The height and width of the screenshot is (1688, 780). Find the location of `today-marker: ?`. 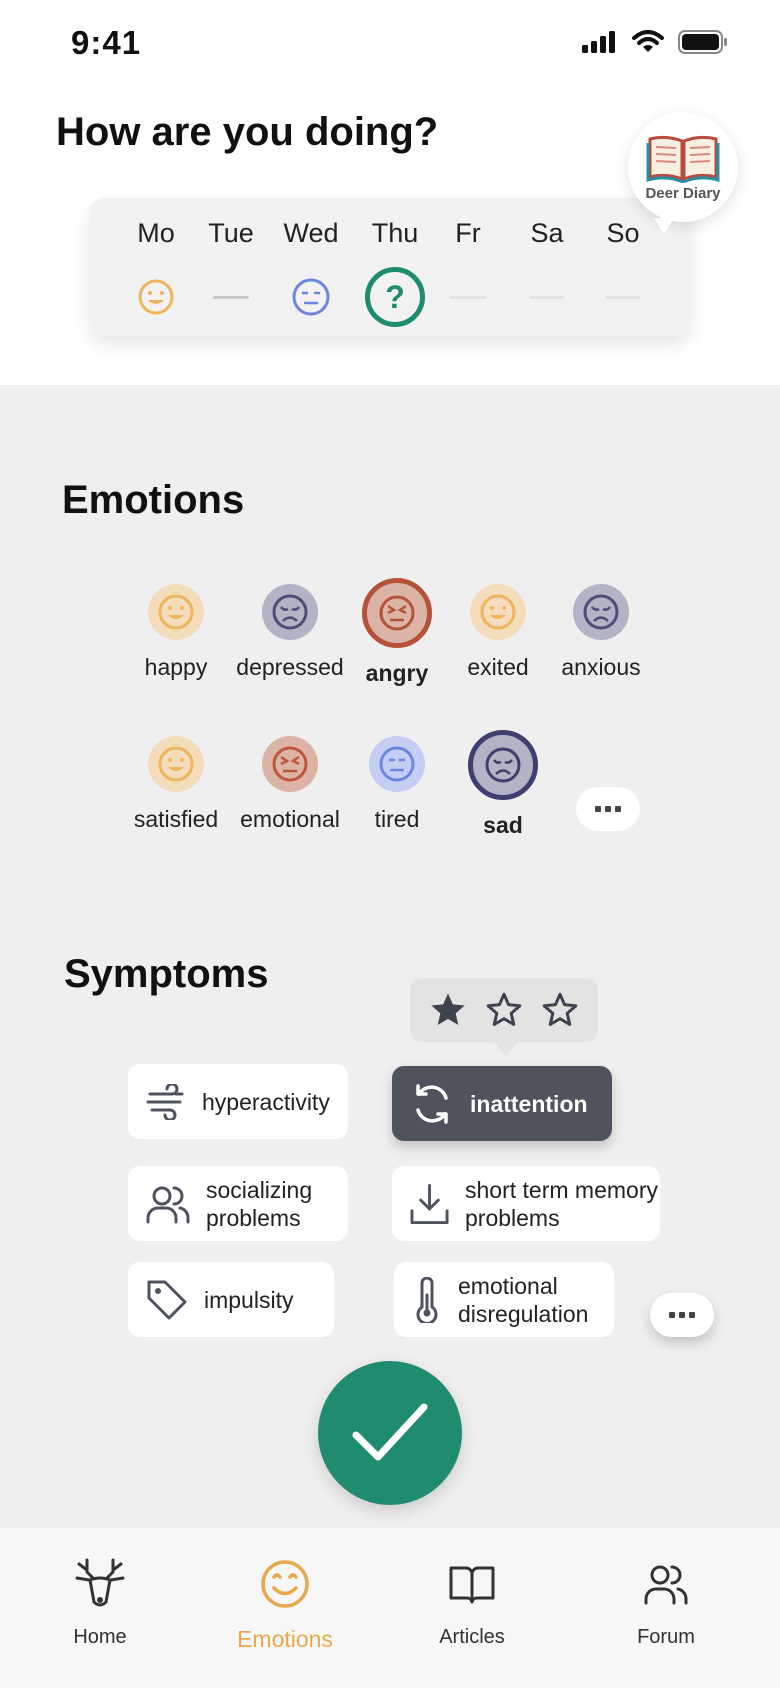

today-marker: ? is located at coordinates (395, 297).